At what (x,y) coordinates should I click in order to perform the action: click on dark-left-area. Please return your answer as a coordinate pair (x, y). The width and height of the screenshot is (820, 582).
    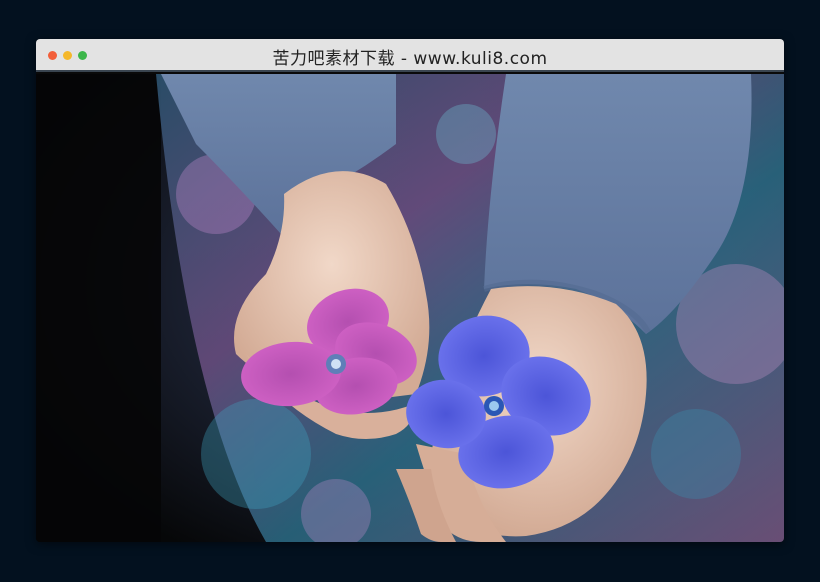
    Looking at the image, I should click on (98, 308).